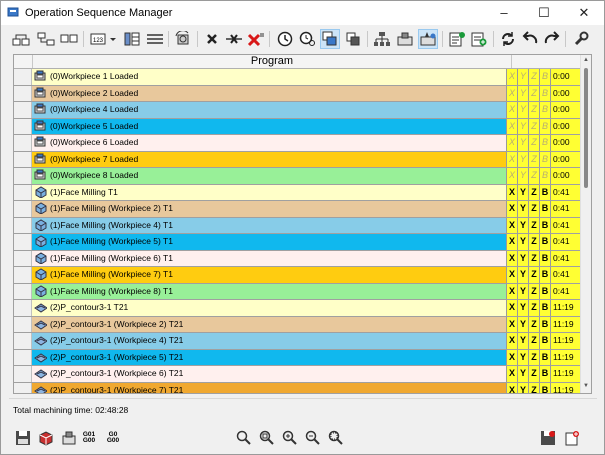  What do you see at coordinates (330, 39) in the screenshot?
I see `overlap-windows-icon` at bounding box center [330, 39].